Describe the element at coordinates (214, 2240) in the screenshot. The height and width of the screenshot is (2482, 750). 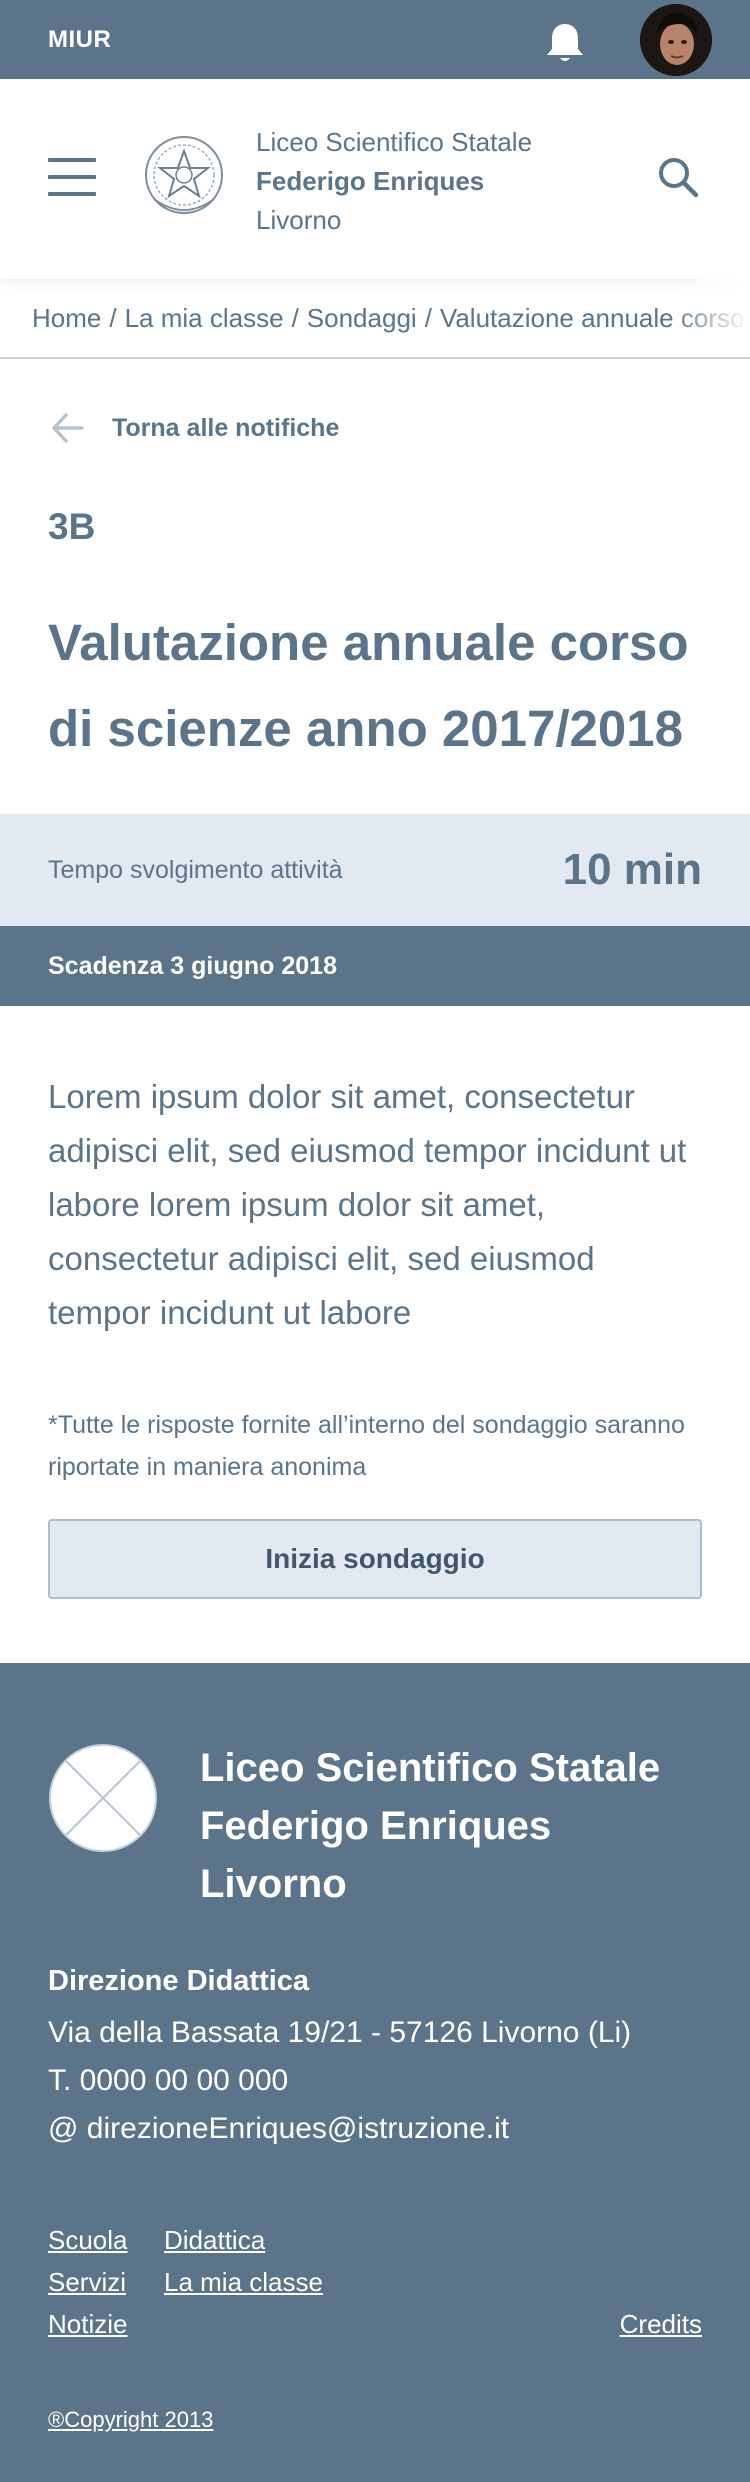
I see `footer-link-didattica: Didattica` at that location.